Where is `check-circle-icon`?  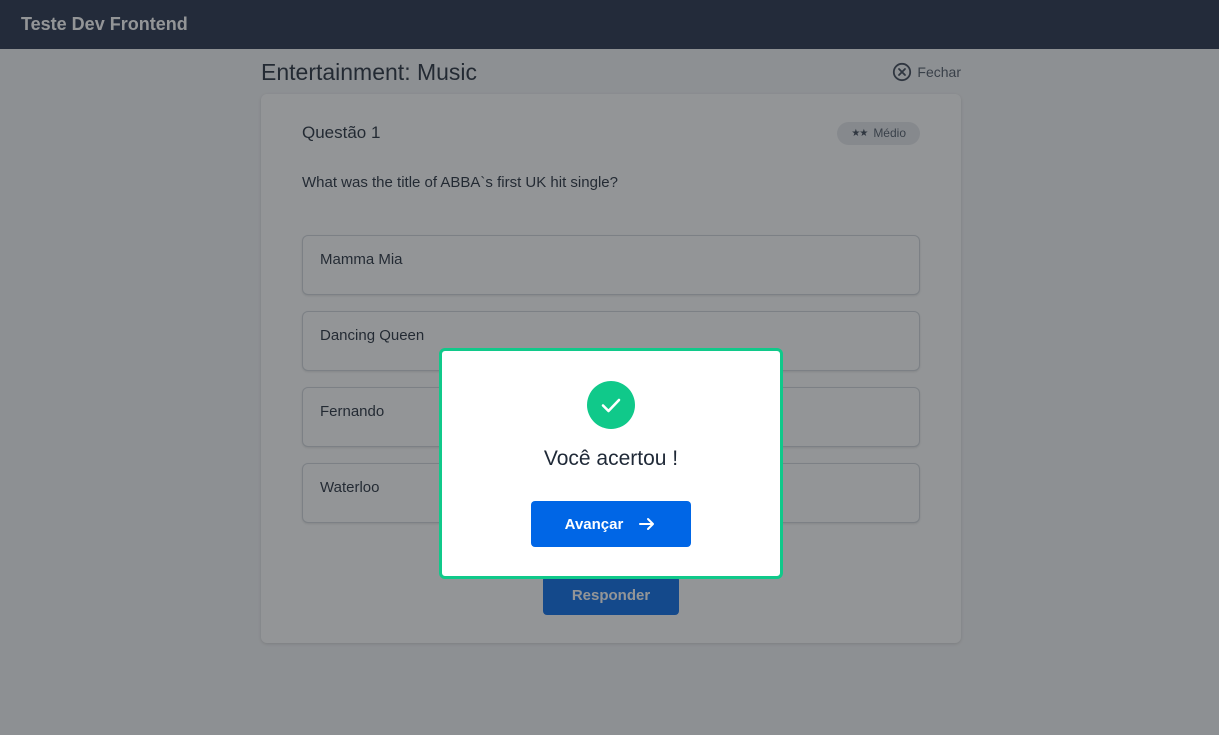
check-circle-icon is located at coordinates (611, 405).